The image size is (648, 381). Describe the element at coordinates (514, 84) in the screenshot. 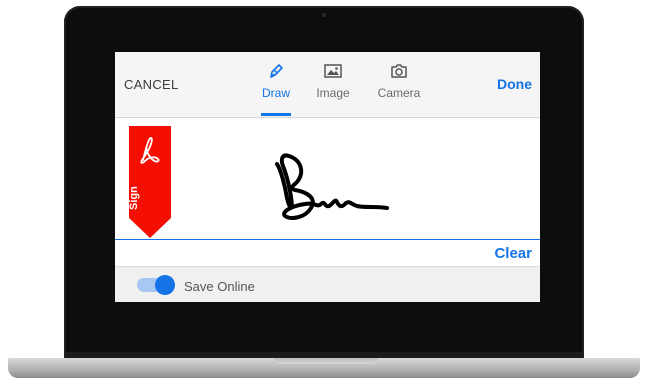

I see `done-button: Done` at that location.